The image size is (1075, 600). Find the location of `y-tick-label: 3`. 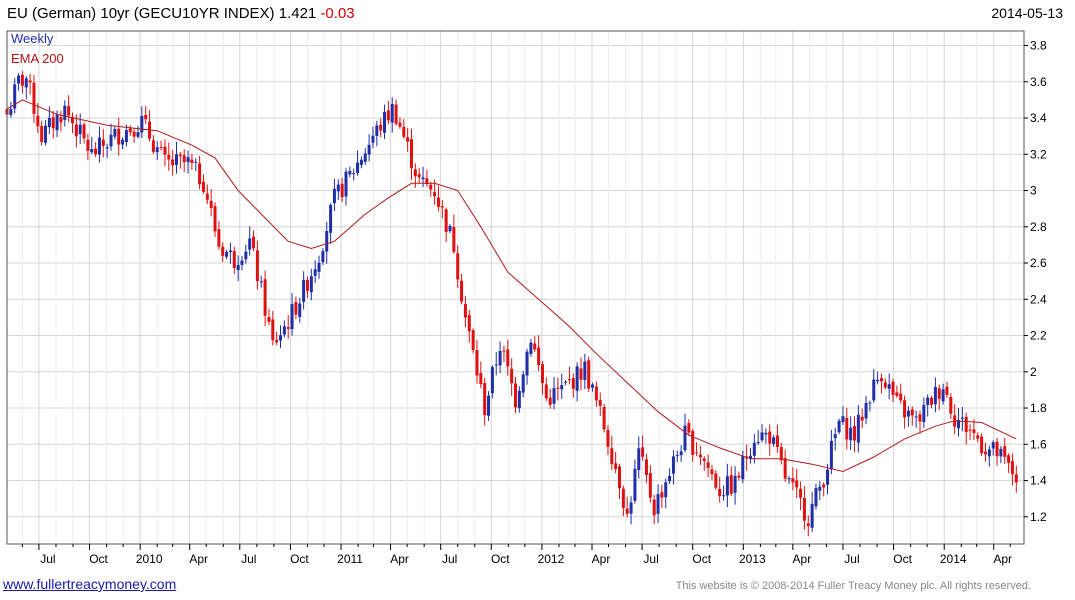

y-tick-label: 3 is located at coordinates (1033, 191).